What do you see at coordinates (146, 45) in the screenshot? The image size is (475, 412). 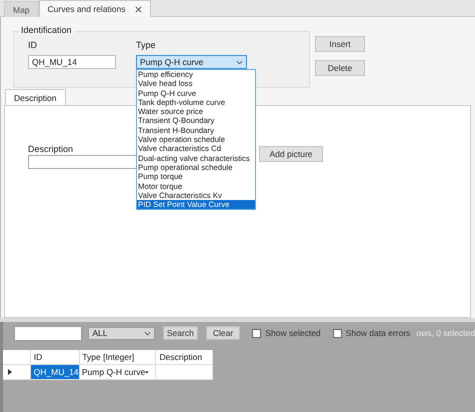 I see `type-label: Type` at bounding box center [146, 45].